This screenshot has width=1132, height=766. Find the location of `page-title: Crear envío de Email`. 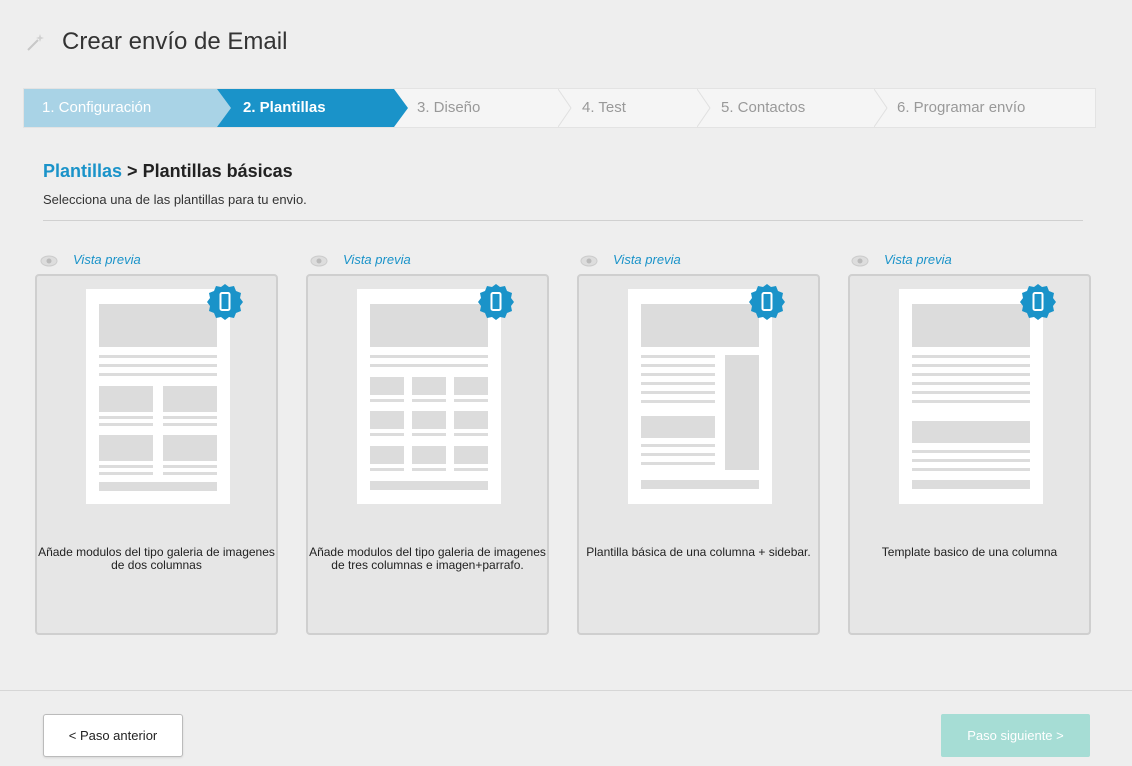

page-title: Crear envío de Email is located at coordinates (175, 41).